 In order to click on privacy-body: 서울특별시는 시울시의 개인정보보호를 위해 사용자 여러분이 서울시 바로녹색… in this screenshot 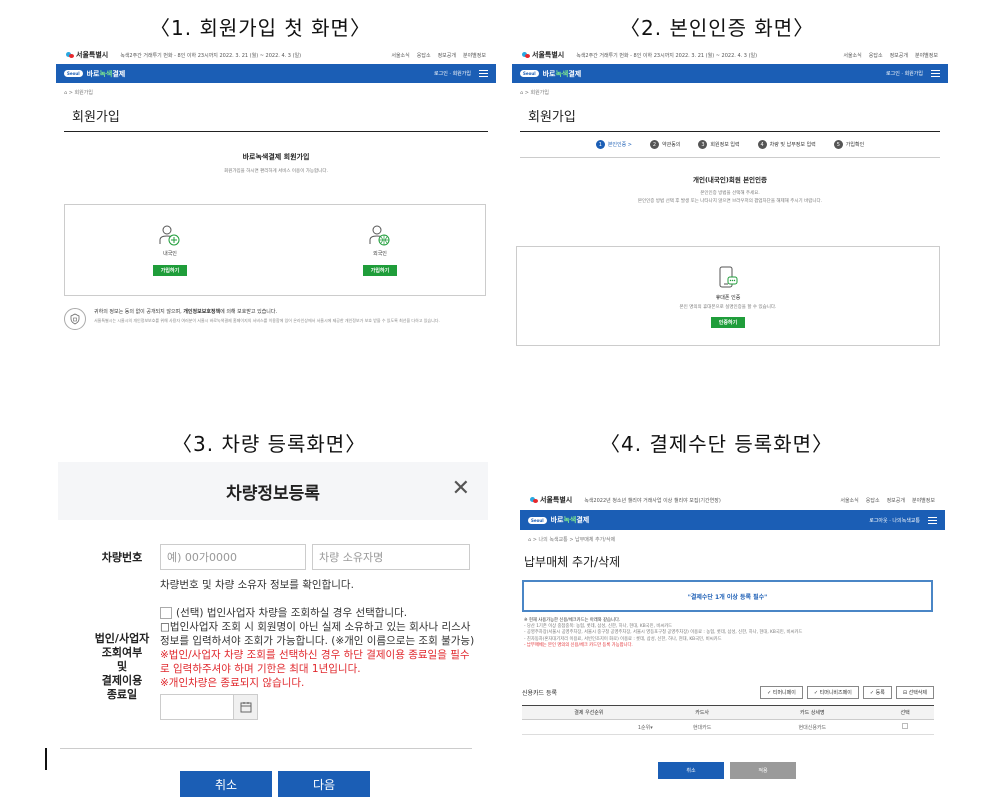, I will do `click(267, 320)`.